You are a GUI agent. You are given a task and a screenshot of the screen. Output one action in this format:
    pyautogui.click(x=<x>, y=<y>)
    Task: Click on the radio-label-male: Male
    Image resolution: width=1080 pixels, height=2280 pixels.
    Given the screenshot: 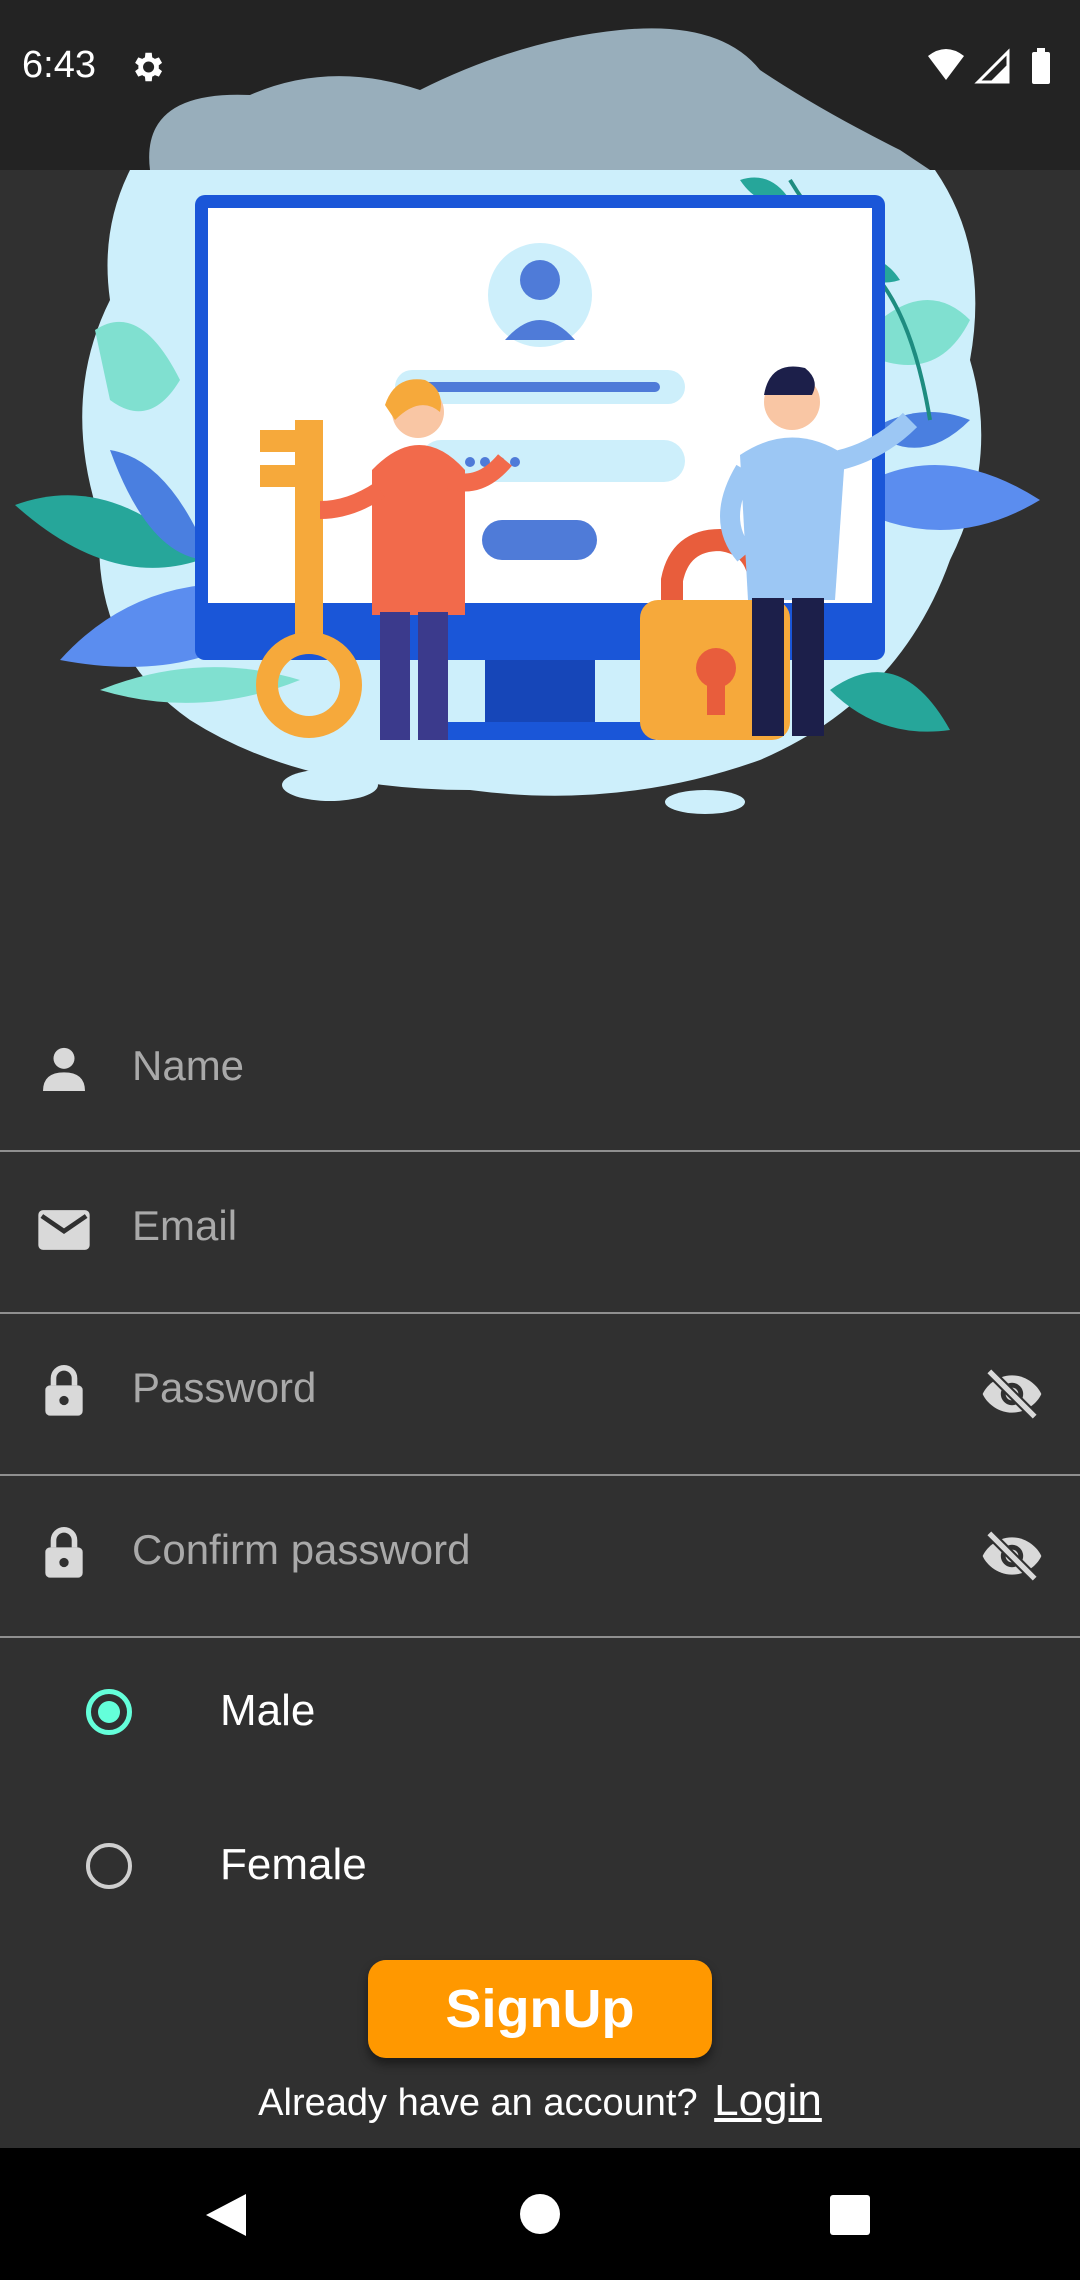 What is the action you would take?
    pyautogui.click(x=268, y=1710)
    